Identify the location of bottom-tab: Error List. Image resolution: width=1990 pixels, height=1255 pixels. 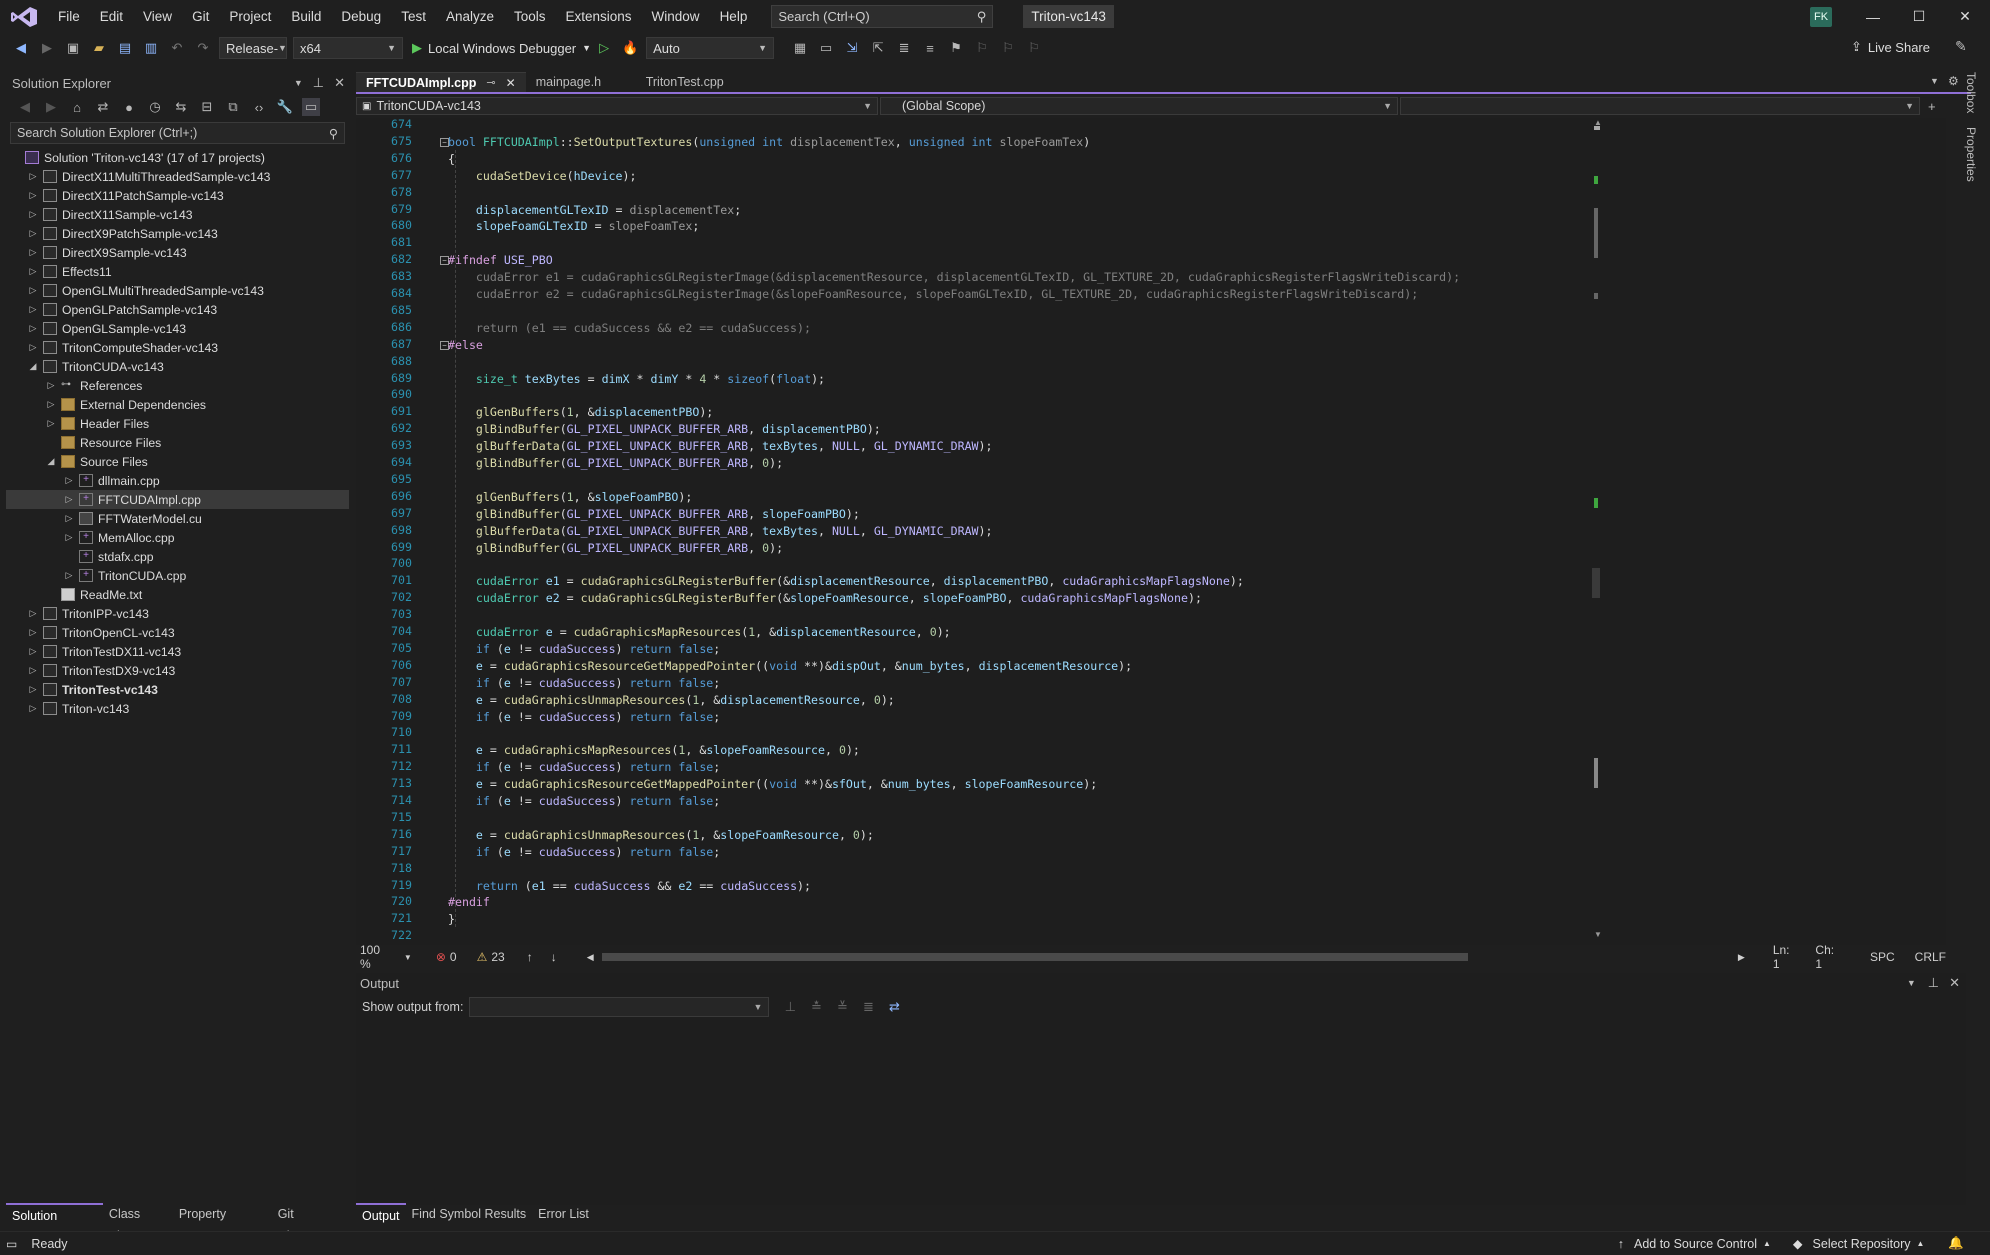
(563, 1214).